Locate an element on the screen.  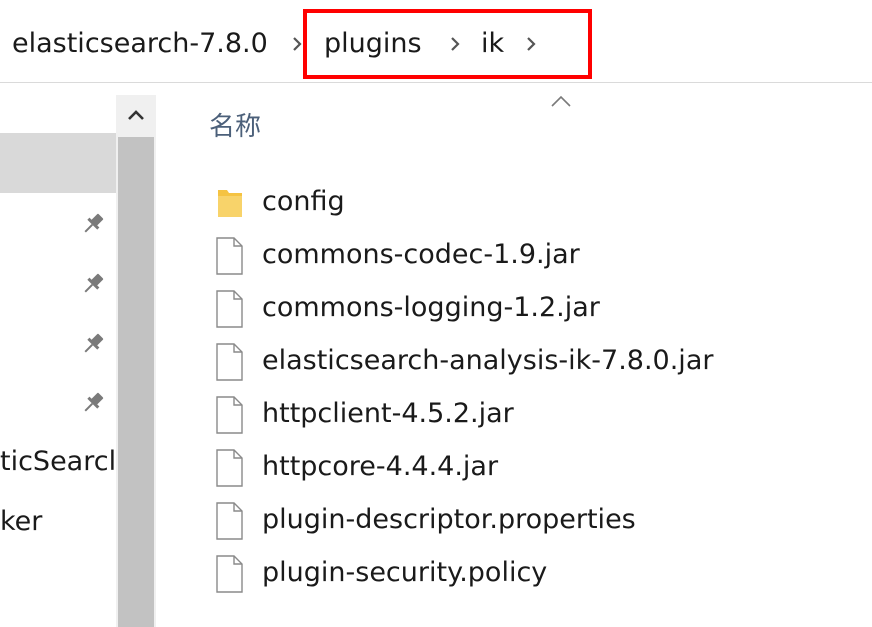
file-name-label: commons-logging-1.2.jar is located at coordinates (431, 307).